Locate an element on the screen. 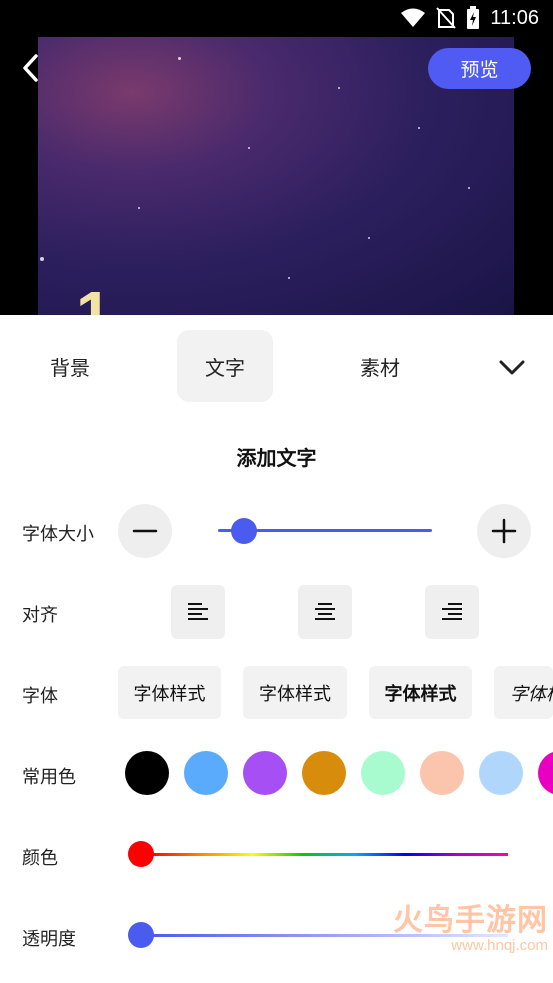  align-left-icon is located at coordinates (198, 611).